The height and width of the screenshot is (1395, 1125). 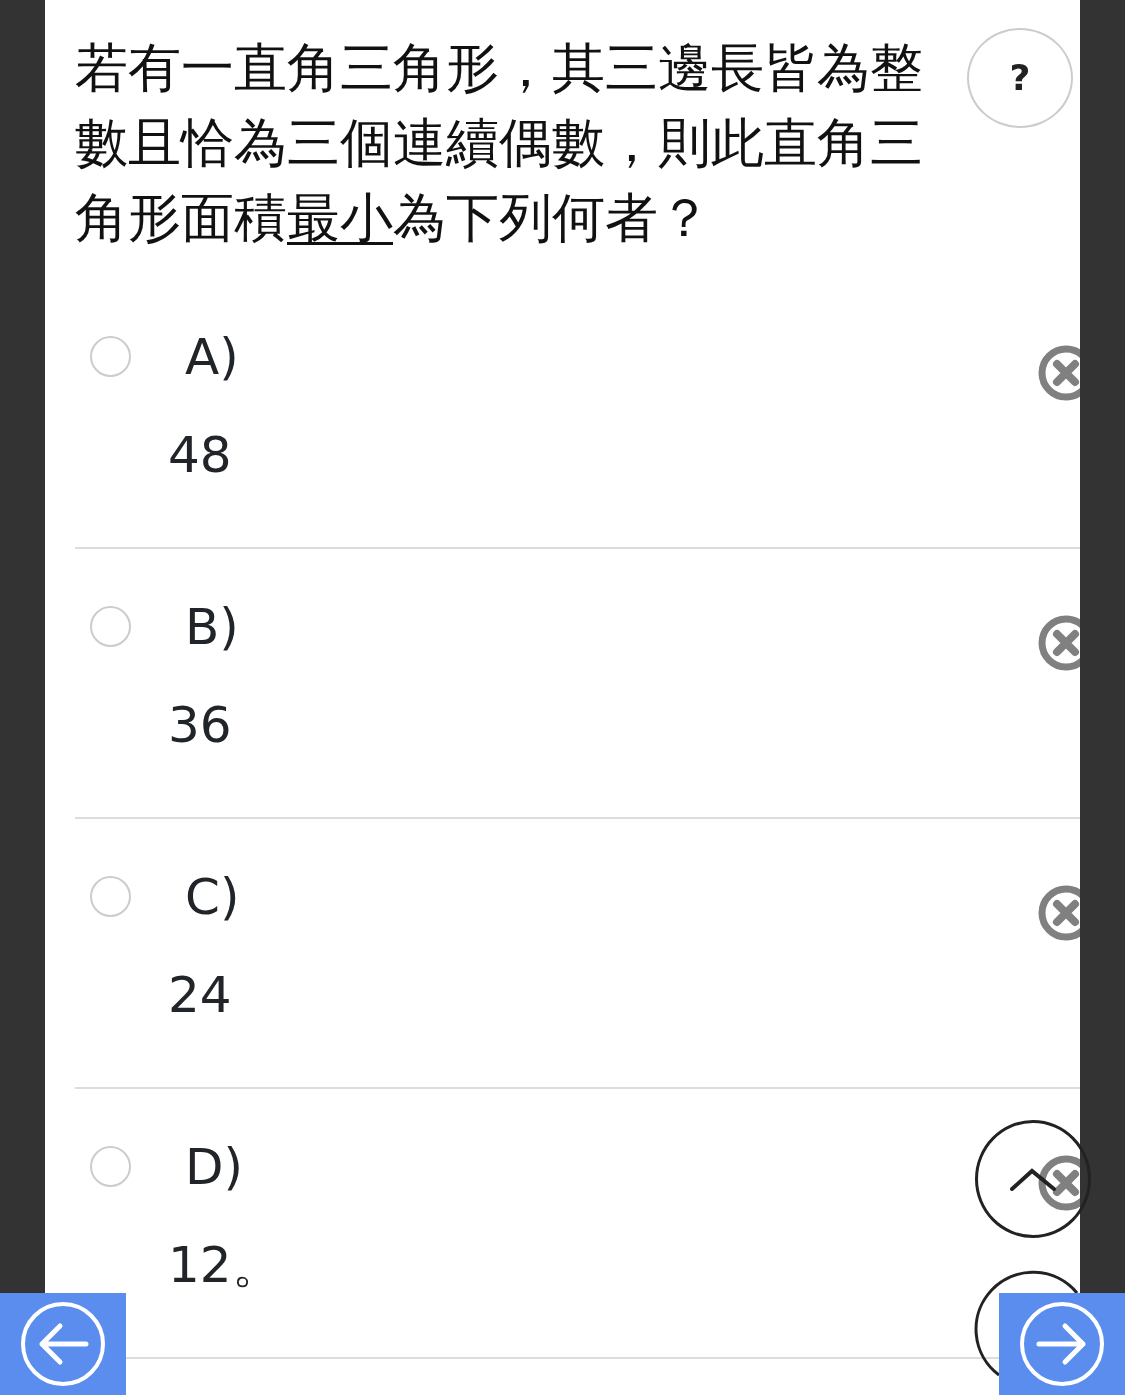 I want to click on option-text: 36, so click(x=200, y=725).